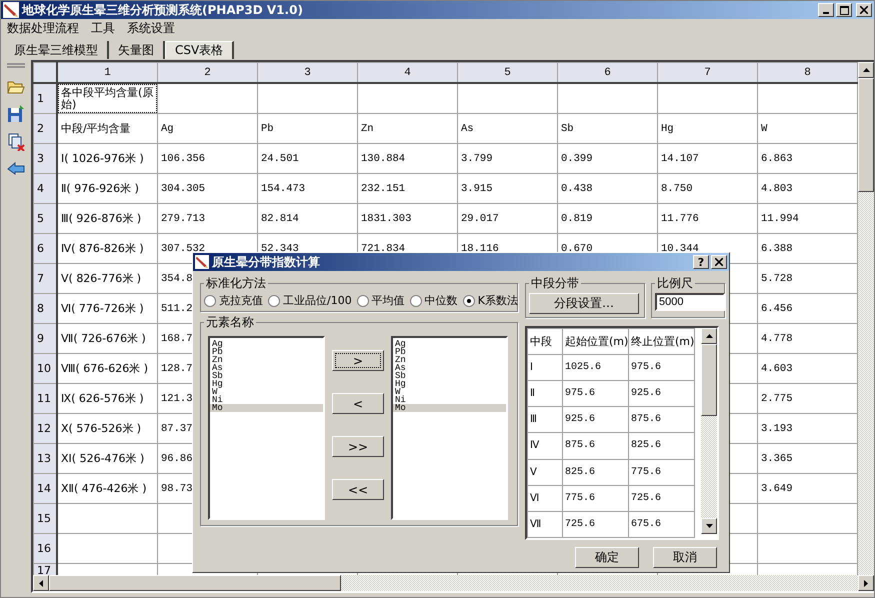  I want to click on radio-label: 平均值, so click(388, 300).